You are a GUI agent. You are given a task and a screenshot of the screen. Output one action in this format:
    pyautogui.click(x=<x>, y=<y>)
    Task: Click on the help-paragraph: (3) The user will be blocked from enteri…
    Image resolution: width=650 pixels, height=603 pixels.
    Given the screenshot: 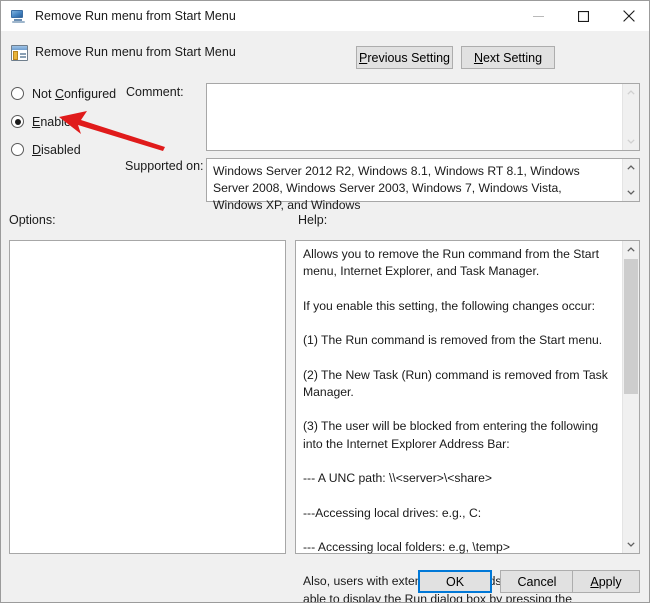 What is the action you would take?
    pyautogui.click(x=451, y=435)
    